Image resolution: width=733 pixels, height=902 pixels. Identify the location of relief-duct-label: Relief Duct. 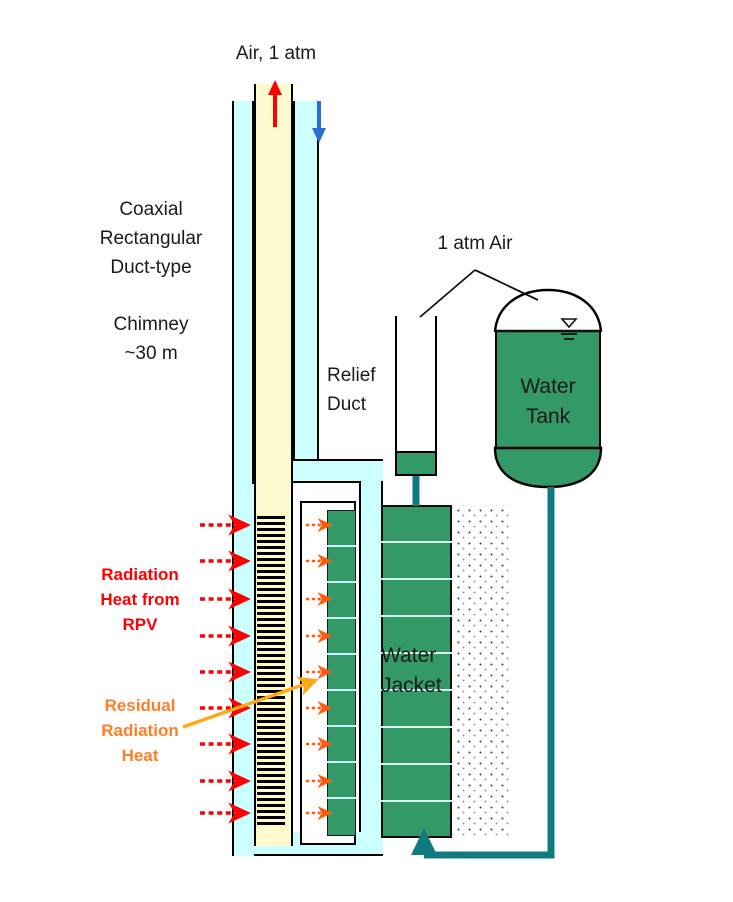
(351, 390).